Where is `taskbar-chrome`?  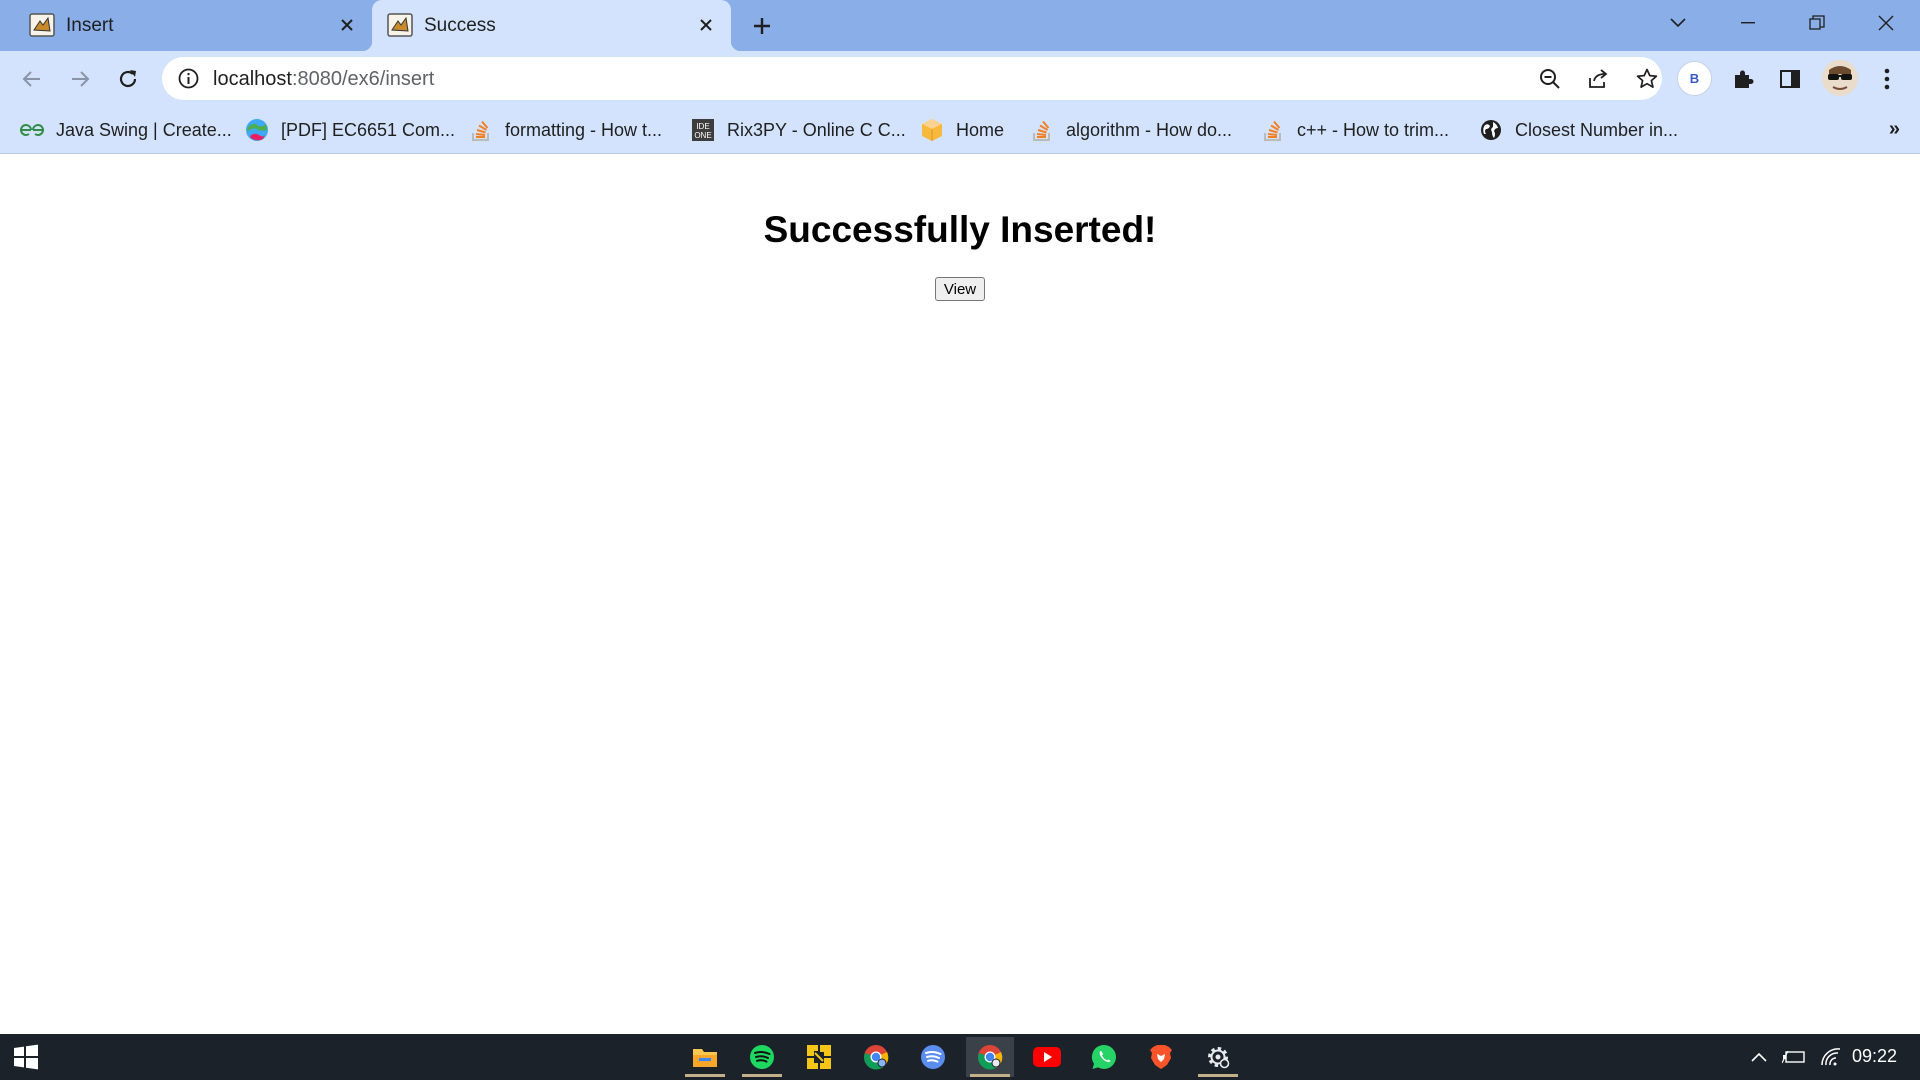
taskbar-chrome is located at coordinates (876, 1057).